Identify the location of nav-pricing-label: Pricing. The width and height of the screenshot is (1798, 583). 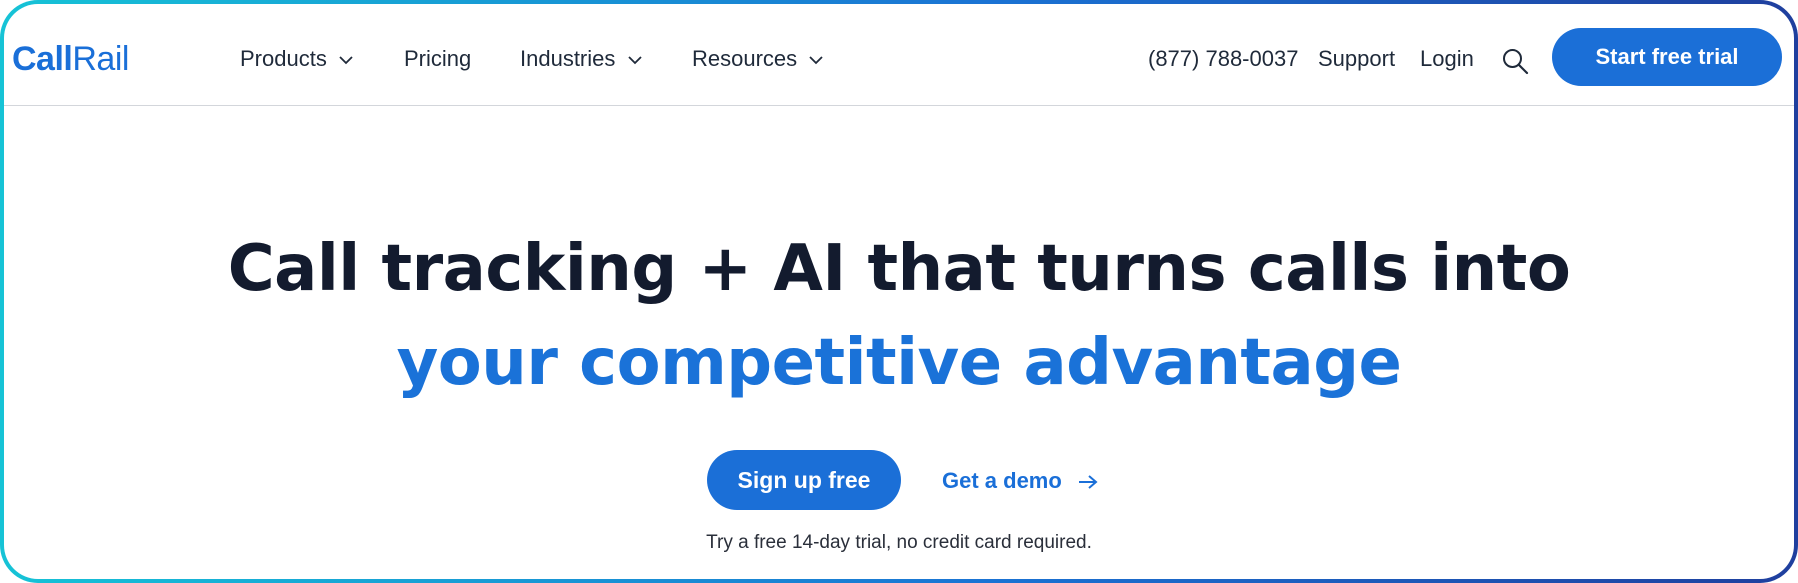
(438, 58).